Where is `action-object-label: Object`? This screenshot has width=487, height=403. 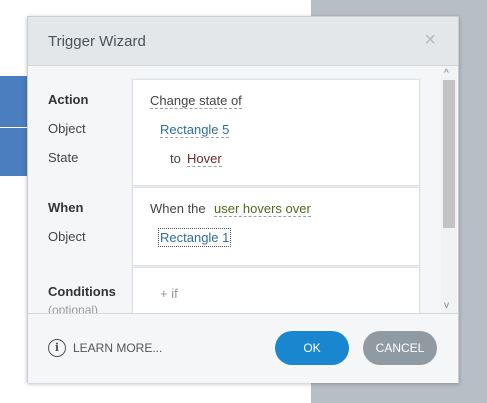 action-object-label: Object is located at coordinates (67, 128).